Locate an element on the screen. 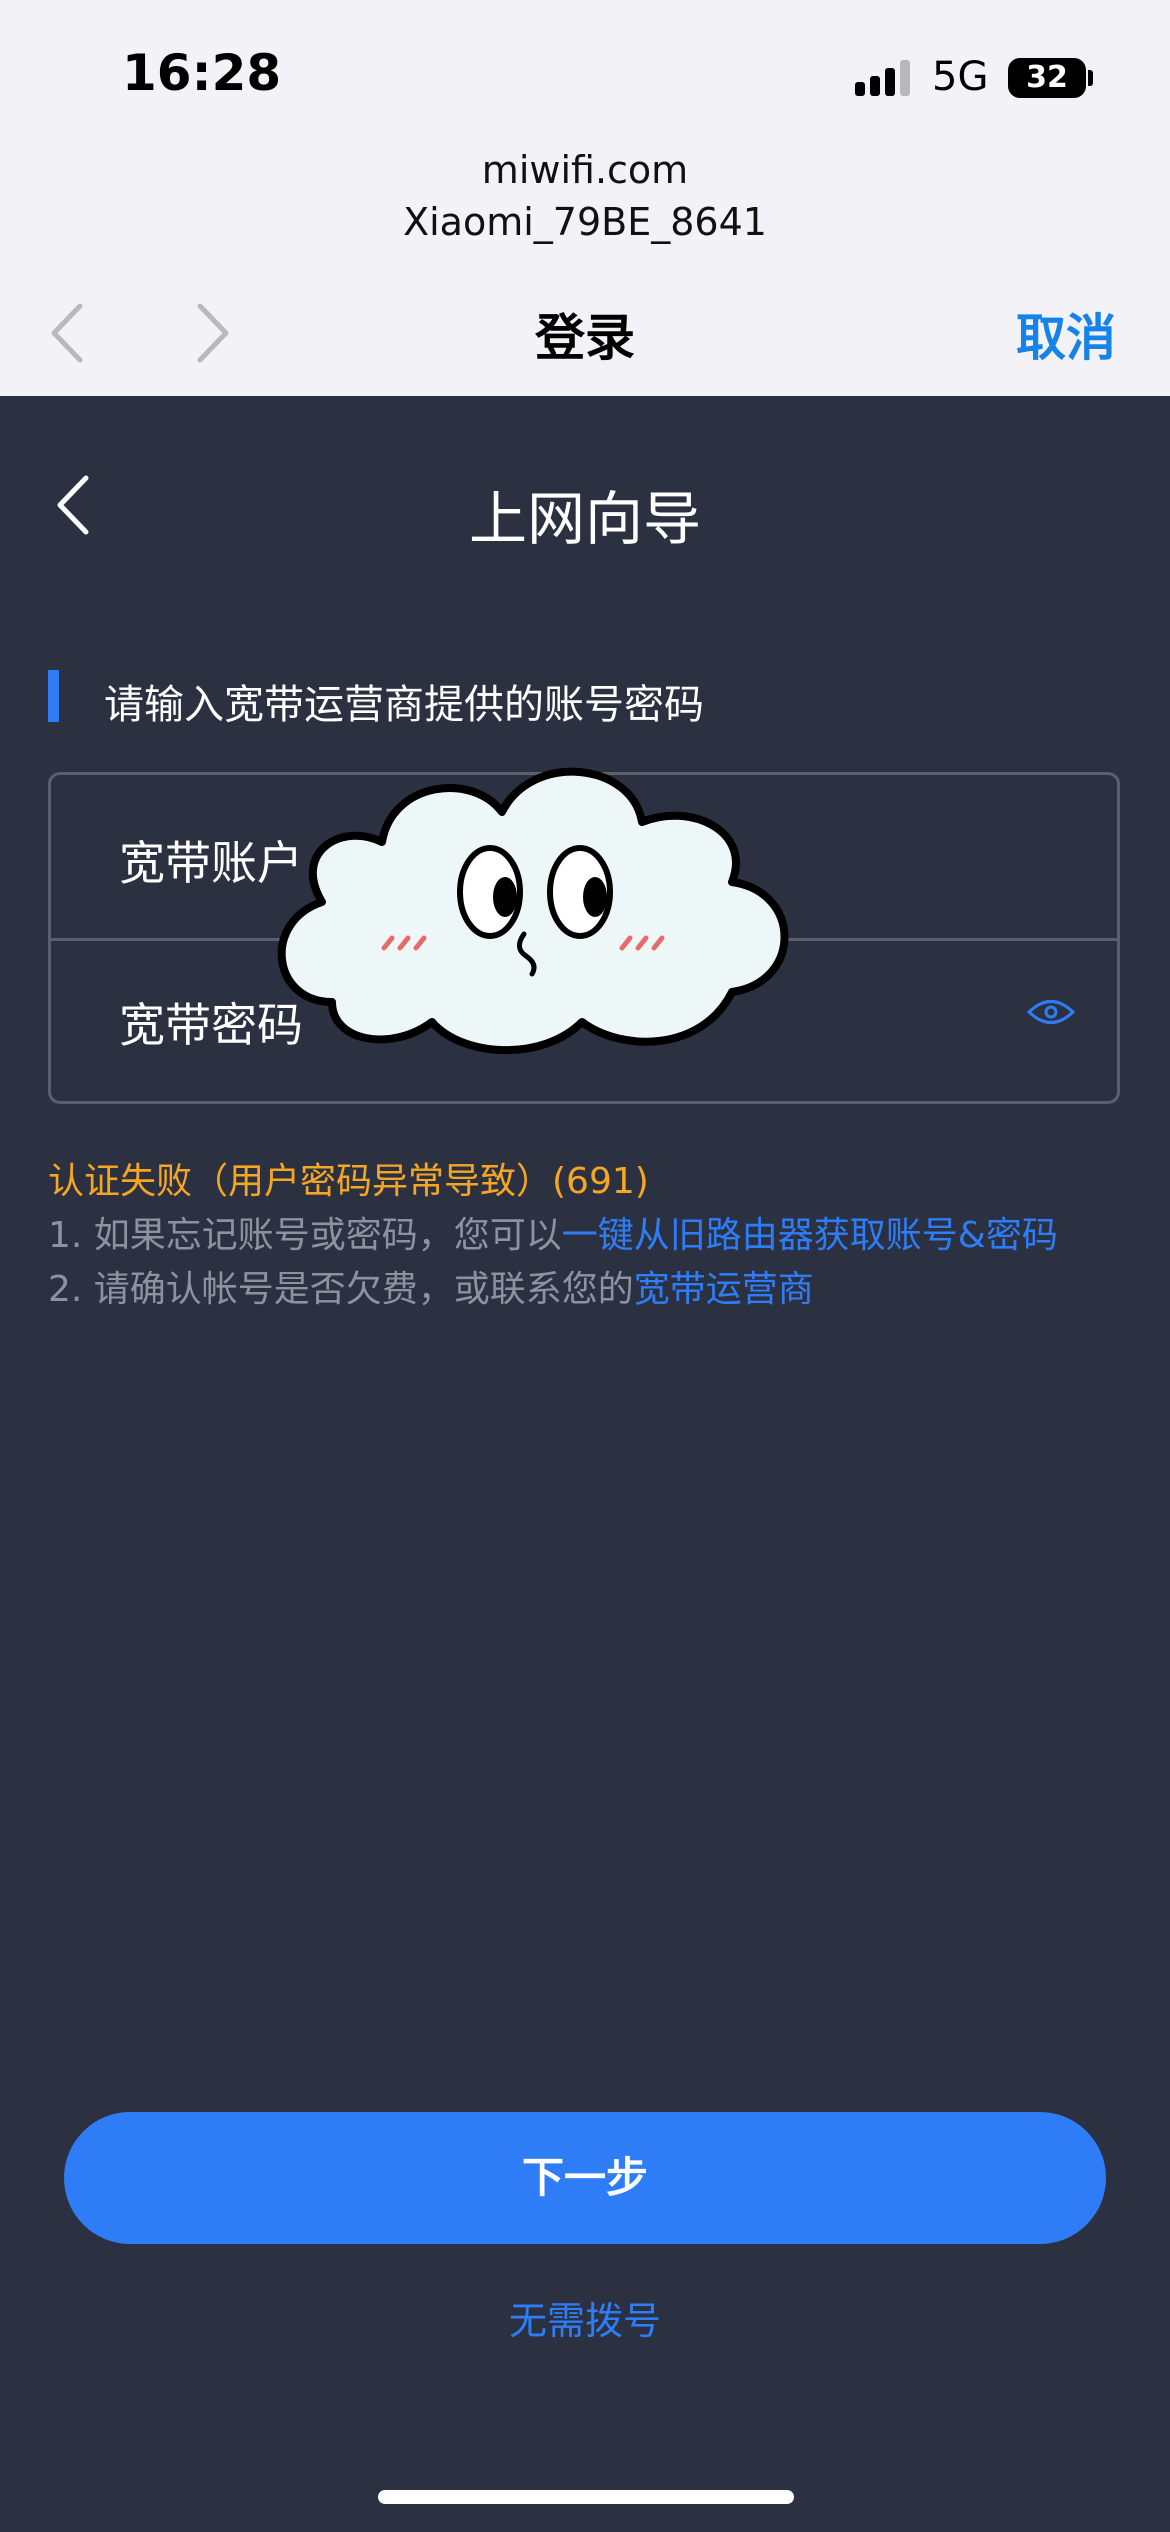 The height and width of the screenshot is (2532, 1170). wifi-ssid: Xiaomi_79BE_8641 is located at coordinates (585, 222).